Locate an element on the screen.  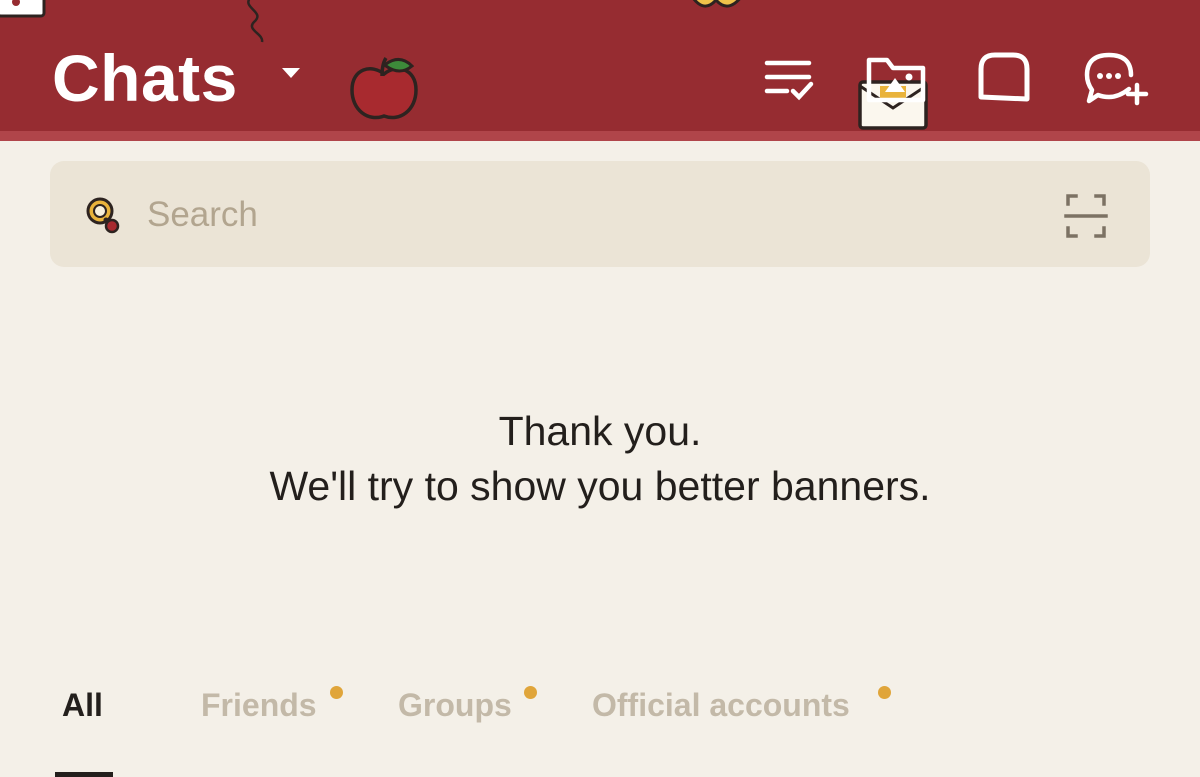
tab-all: All is located at coordinates (82, 705).